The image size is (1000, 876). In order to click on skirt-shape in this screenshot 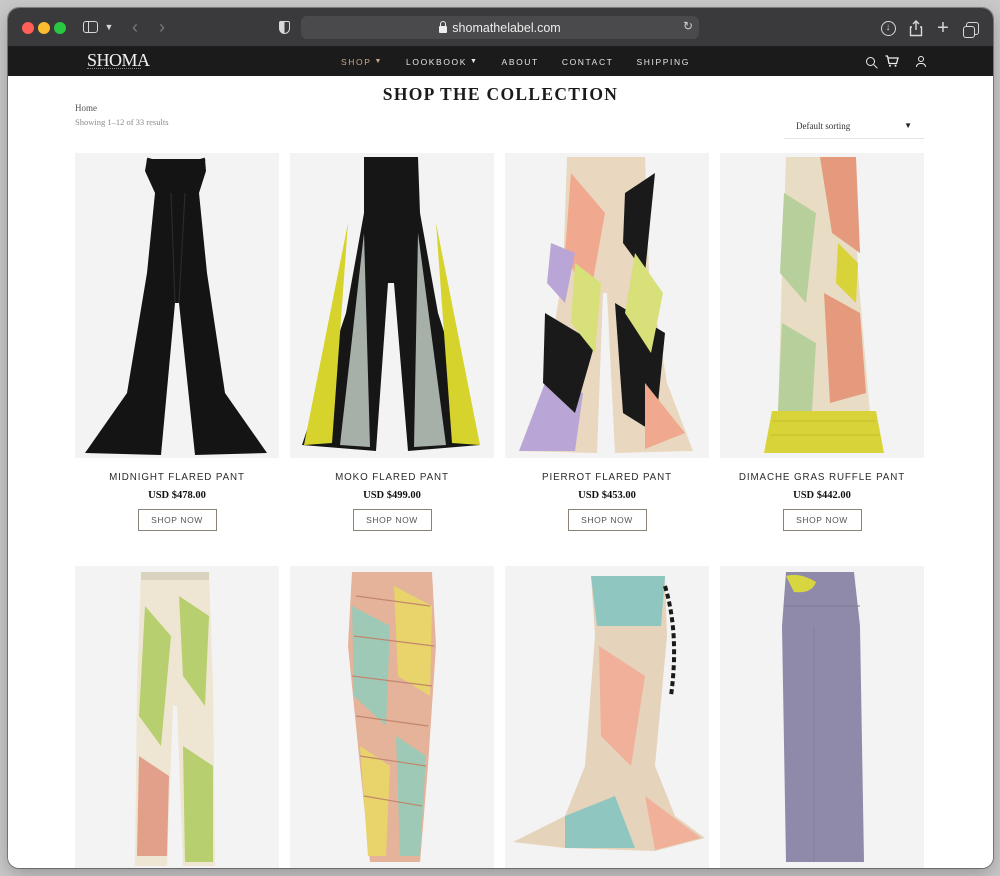, I will do `click(823, 717)`.